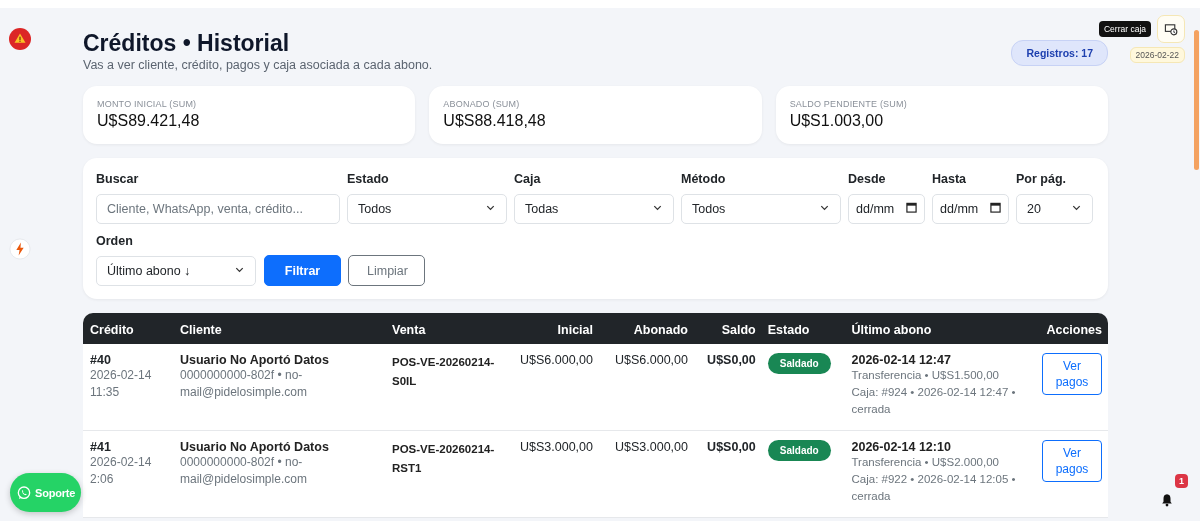 Image resolution: width=1200 pixels, height=521 pixels. Describe the element at coordinates (101, 447) in the screenshot. I see `credit-id: #41` at that location.